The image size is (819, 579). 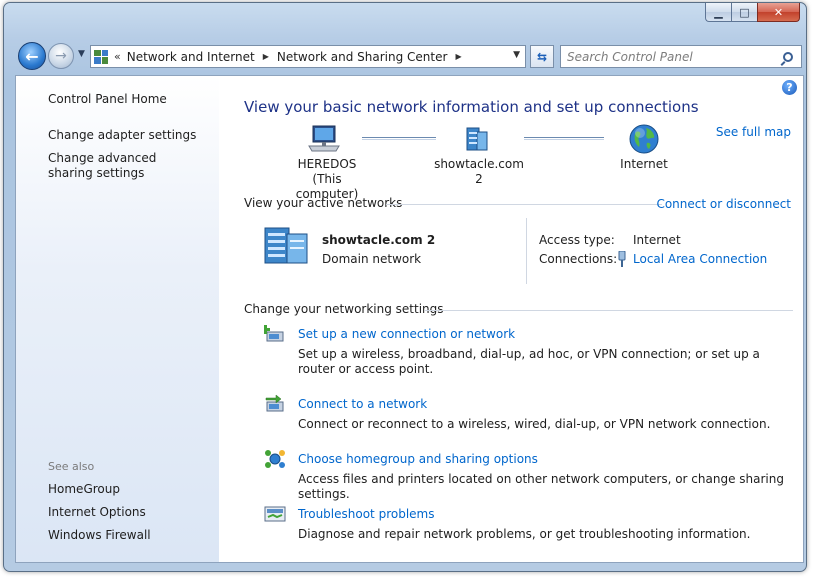 What do you see at coordinates (32, 56) in the screenshot?
I see `back-button: ←` at bounding box center [32, 56].